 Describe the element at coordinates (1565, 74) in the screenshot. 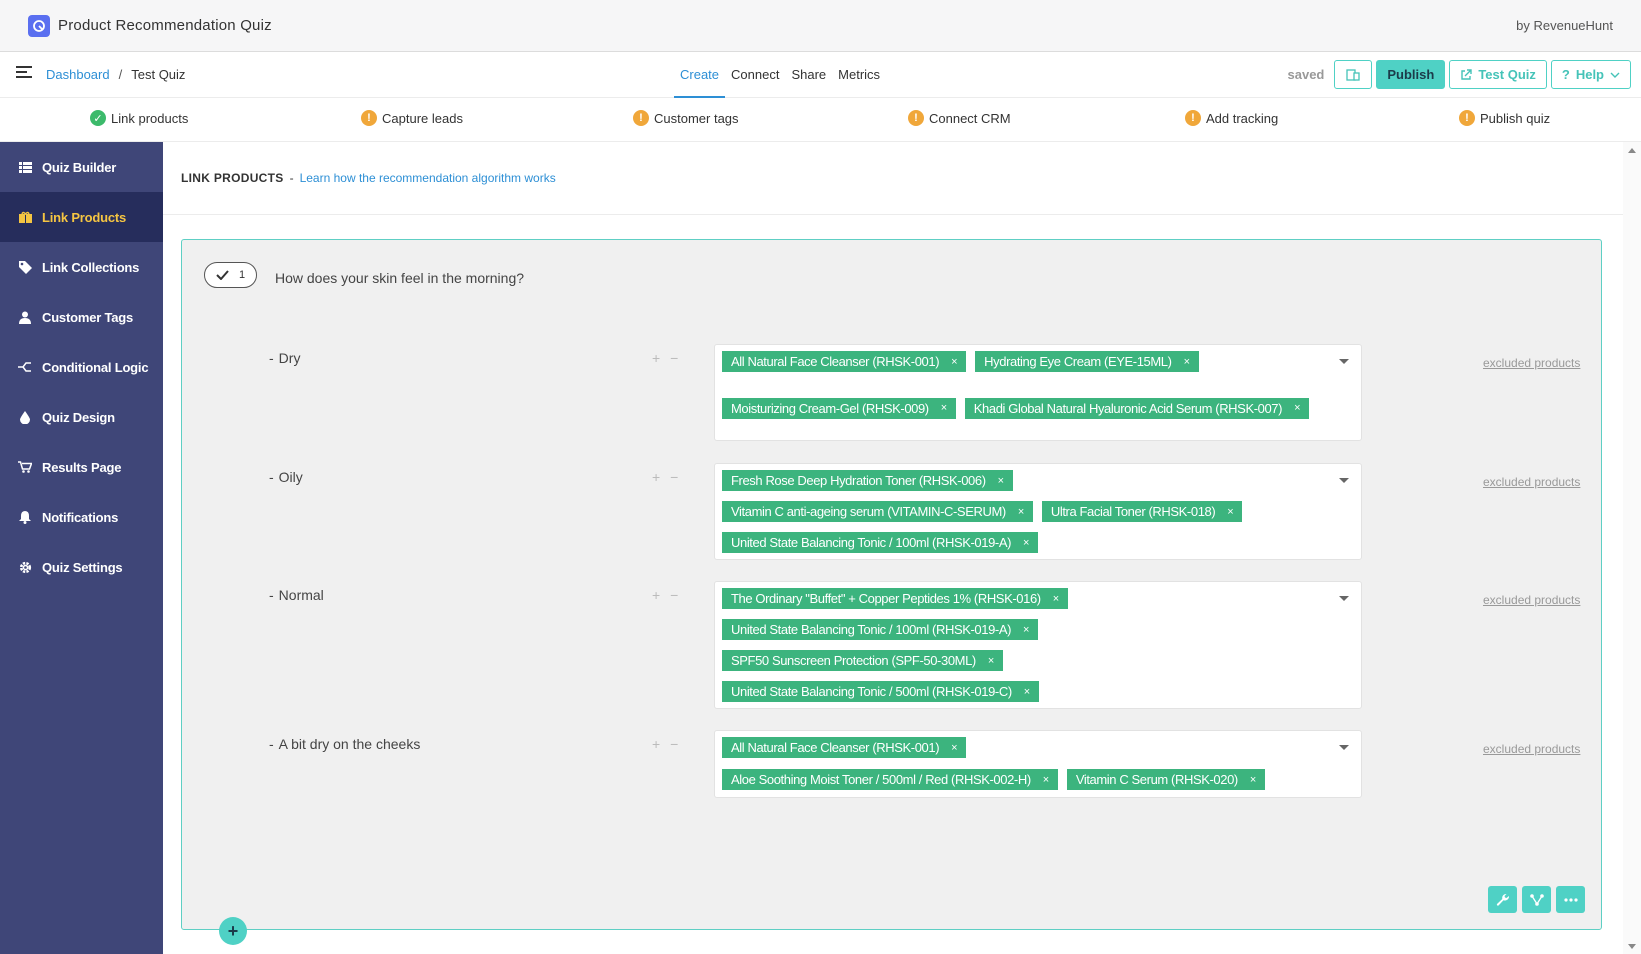

I see `question-icon: ?` at that location.